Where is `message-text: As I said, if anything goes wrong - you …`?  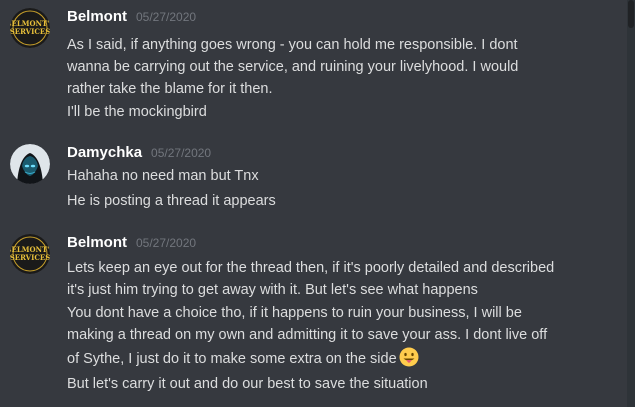 message-text: As I said, if anything goes wrong - you … is located at coordinates (292, 45).